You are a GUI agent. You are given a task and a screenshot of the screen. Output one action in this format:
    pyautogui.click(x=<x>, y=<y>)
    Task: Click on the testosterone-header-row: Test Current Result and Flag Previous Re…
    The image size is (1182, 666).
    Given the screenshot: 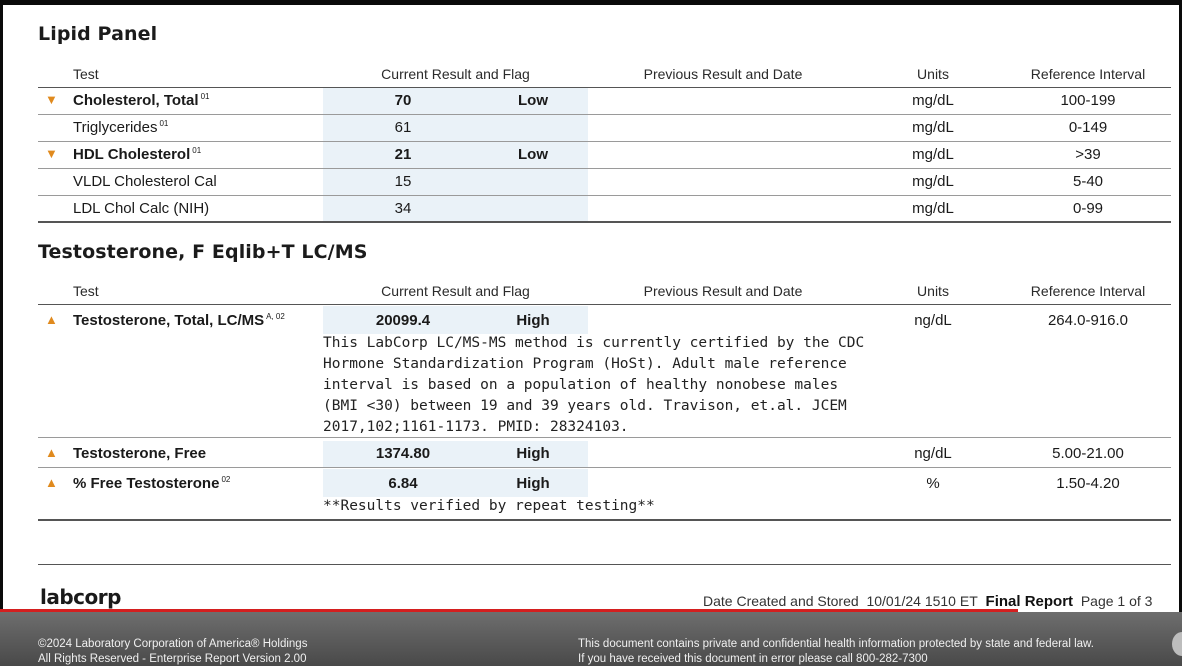 What is the action you would take?
    pyautogui.click(x=604, y=291)
    